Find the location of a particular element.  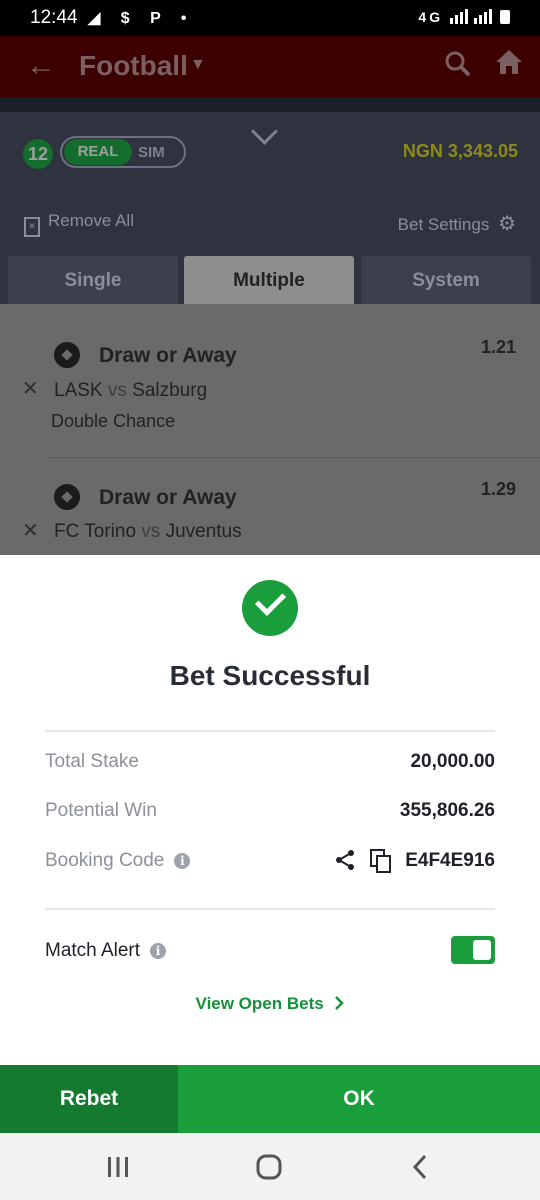

total-stake-label: Total Stake is located at coordinates (92, 761).